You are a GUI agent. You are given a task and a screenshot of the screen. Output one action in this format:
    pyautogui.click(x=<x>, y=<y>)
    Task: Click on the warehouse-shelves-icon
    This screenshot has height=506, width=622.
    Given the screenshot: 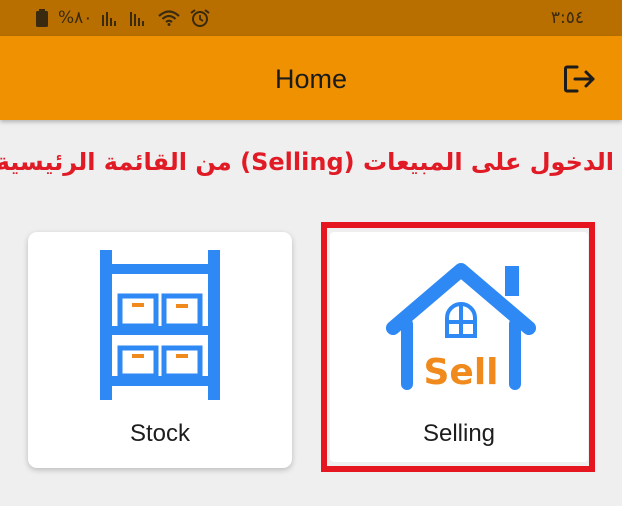 What is the action you would take?
    pyautogui.click(x=160, y=325)
    